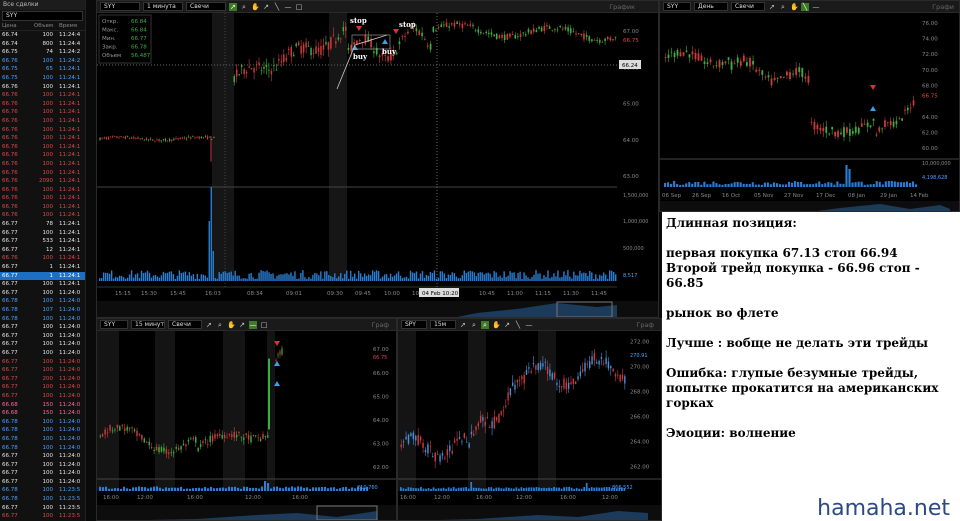  Describe the element at coordinates (508, 396) in the screenshot. I see `spy-candle` at that location.